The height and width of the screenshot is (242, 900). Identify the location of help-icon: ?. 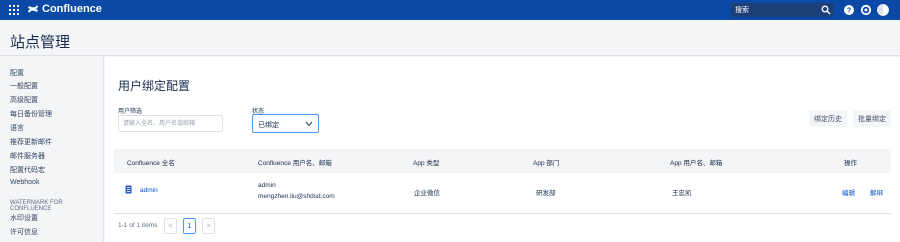
(849, 10).